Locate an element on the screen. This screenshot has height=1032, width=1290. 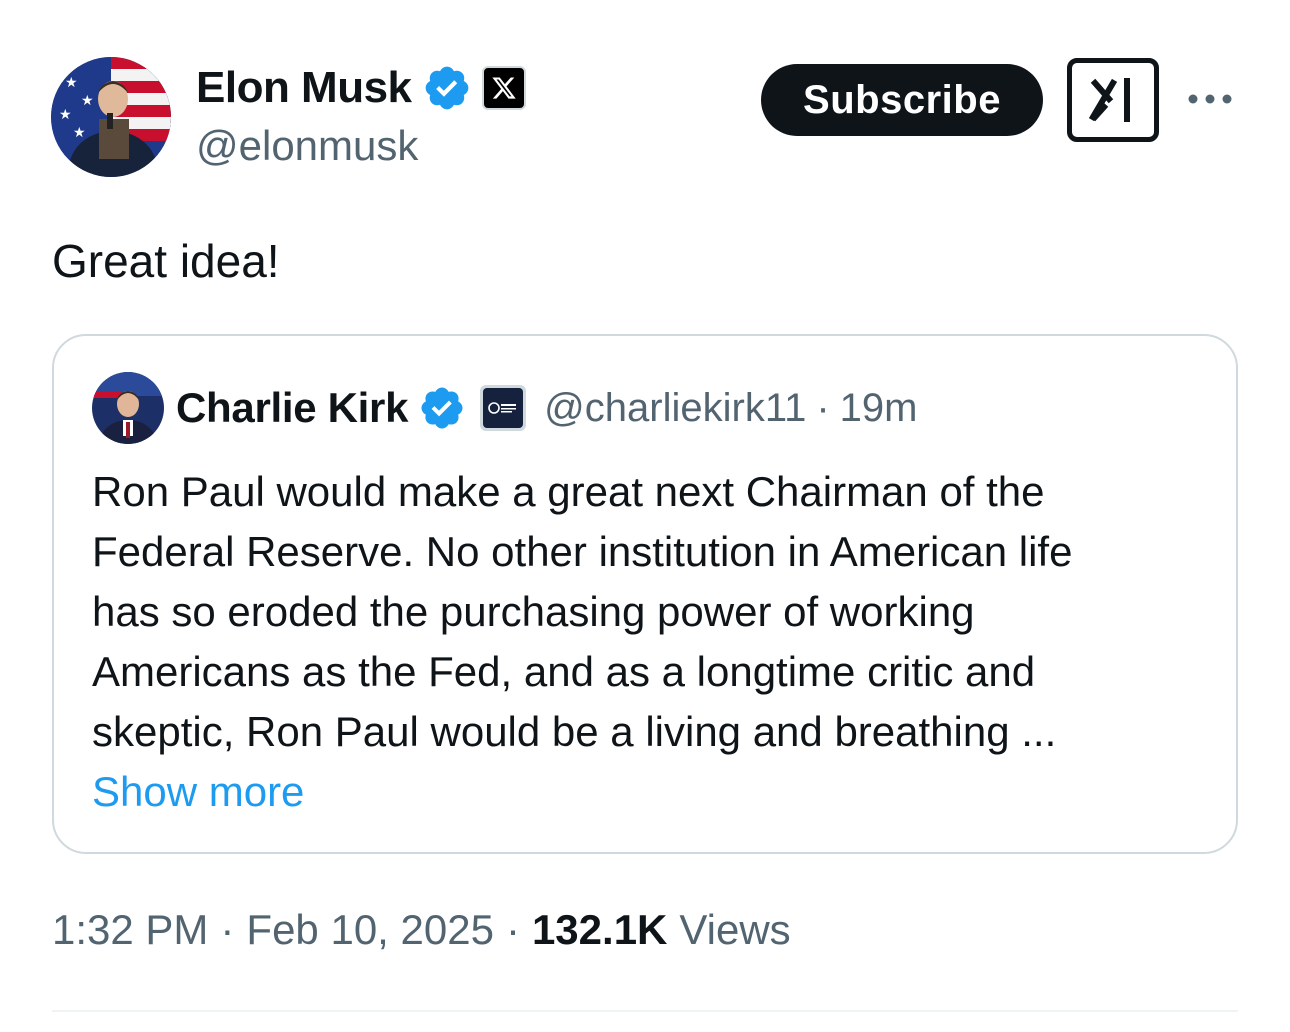
show-more-link: Show more is located at coordinates (198, 791).